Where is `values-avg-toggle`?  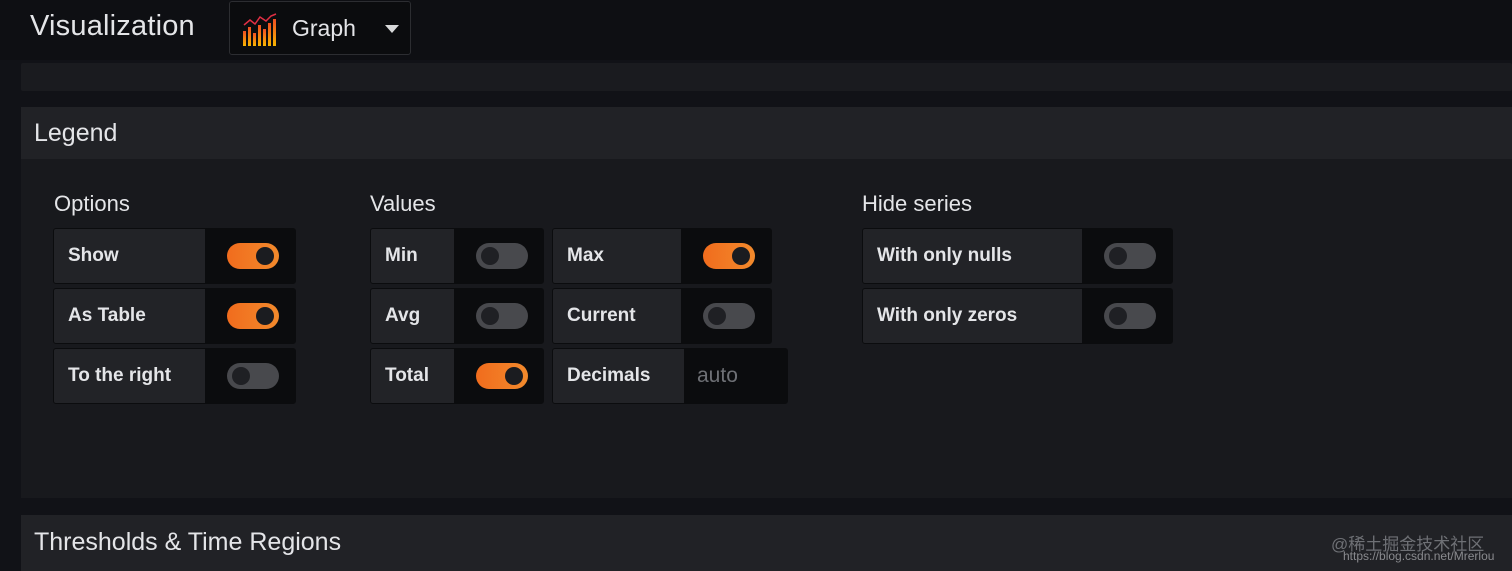
values-avg-toggle is located at coordinates (502, 316).